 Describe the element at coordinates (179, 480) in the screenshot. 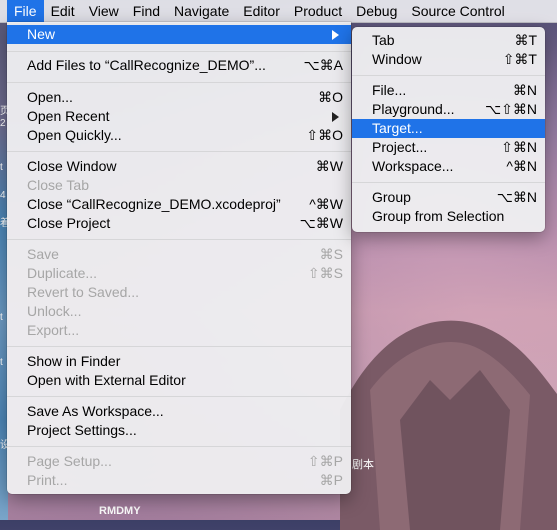

I see `menu-item-print: Print... ⌘P` at that location.